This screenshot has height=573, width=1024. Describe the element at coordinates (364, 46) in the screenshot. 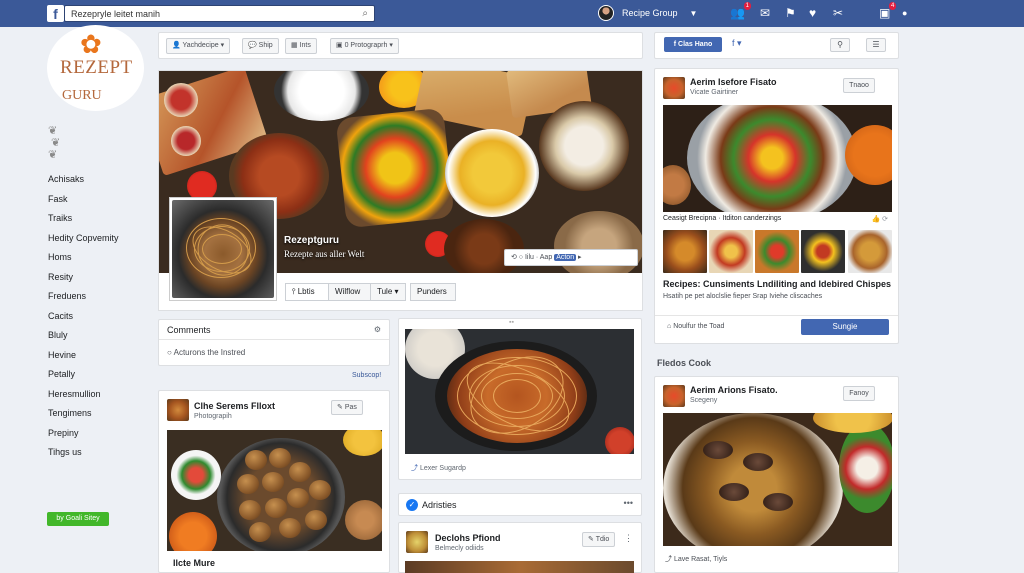

I see `toolbar-button-photograph: ▣ 0 Protograprh ▾` at that location.